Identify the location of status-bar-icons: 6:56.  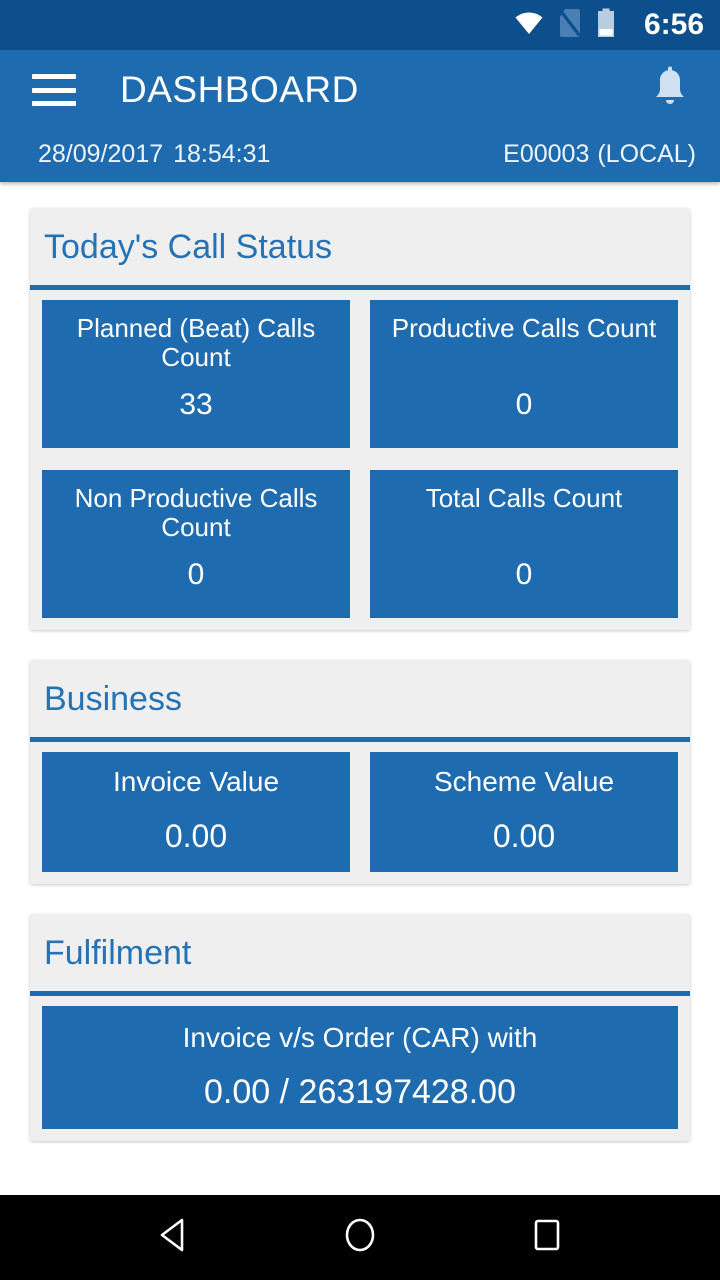
(609, 25).